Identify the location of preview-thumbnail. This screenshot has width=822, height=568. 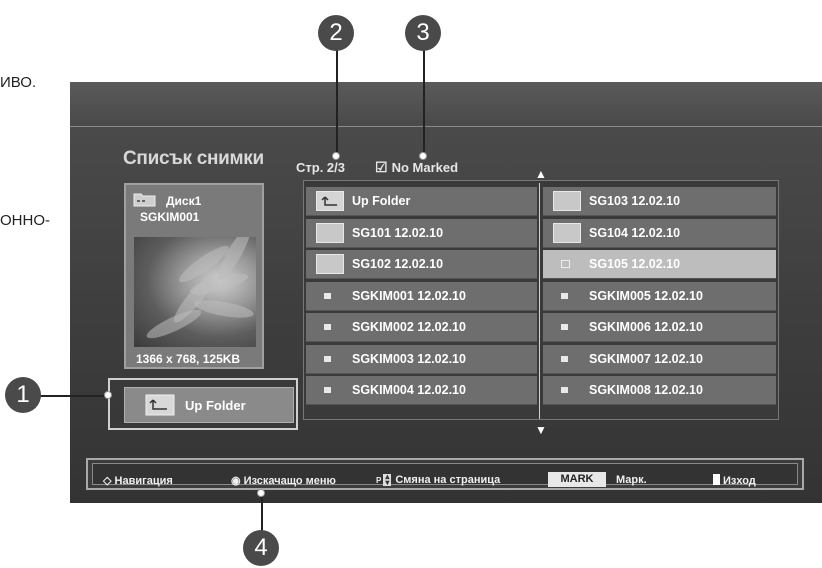
(195, 292).